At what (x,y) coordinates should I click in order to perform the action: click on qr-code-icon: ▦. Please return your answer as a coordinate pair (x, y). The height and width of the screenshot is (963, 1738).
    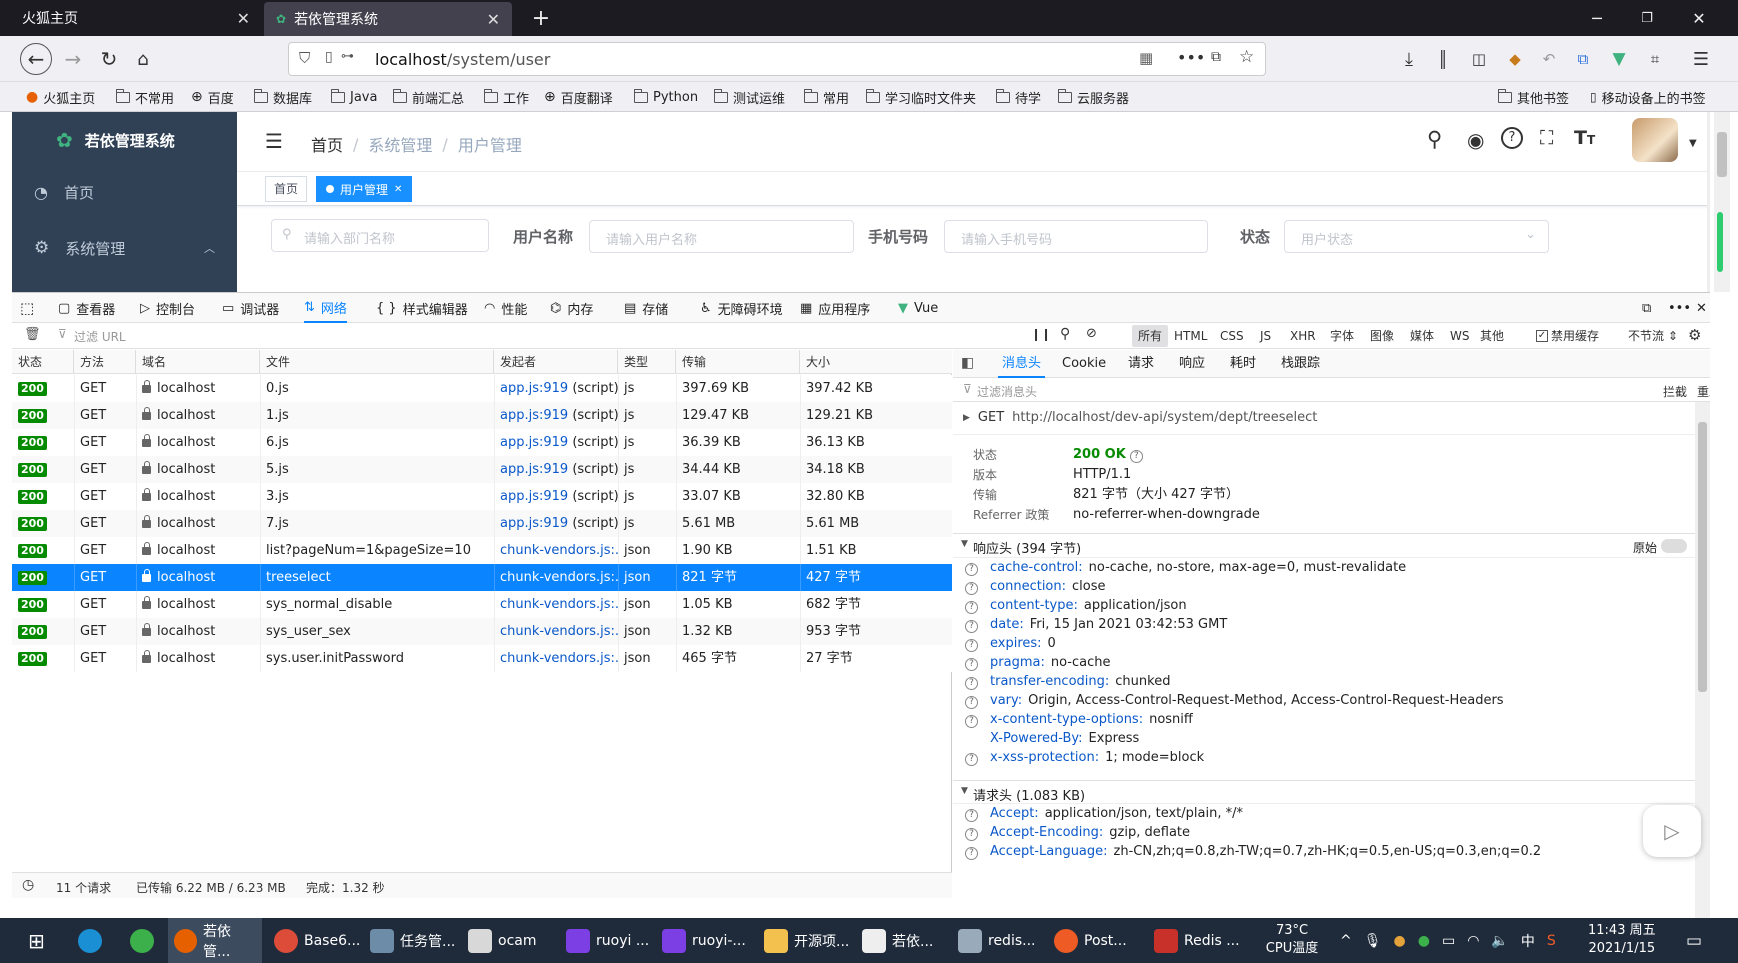
    Looking at the image, I should click on (1146, 58).